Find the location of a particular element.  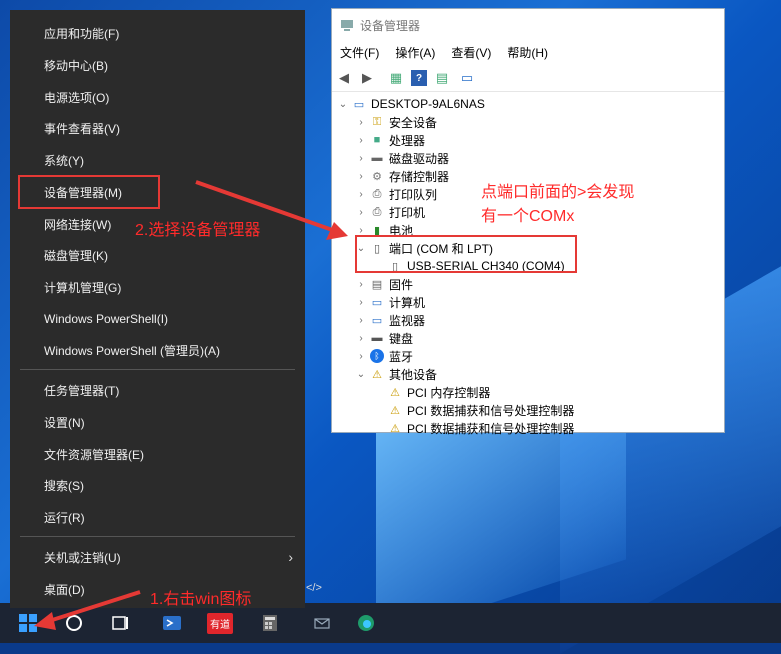

menu-item-search: 搜索(S) is located at coordinates (157, 485).